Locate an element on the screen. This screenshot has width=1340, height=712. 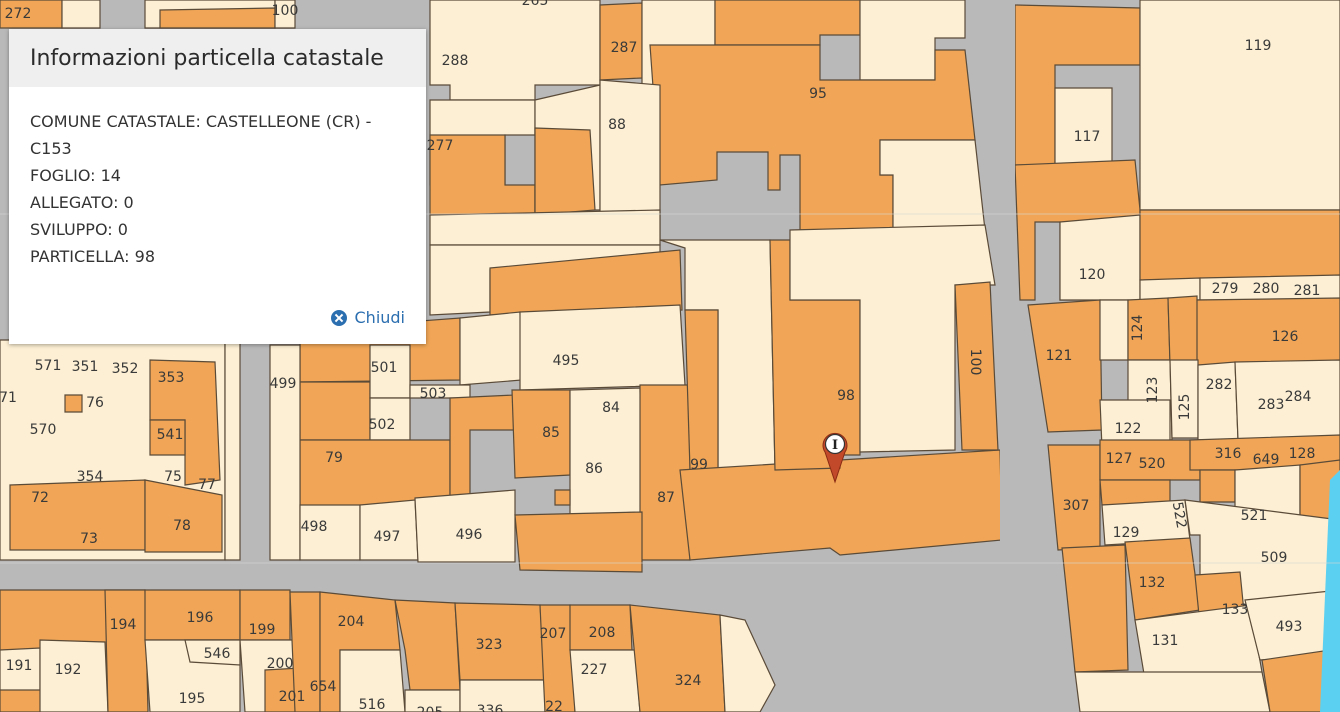
parcel-label: 124 is located at coordinates (1138, 328).